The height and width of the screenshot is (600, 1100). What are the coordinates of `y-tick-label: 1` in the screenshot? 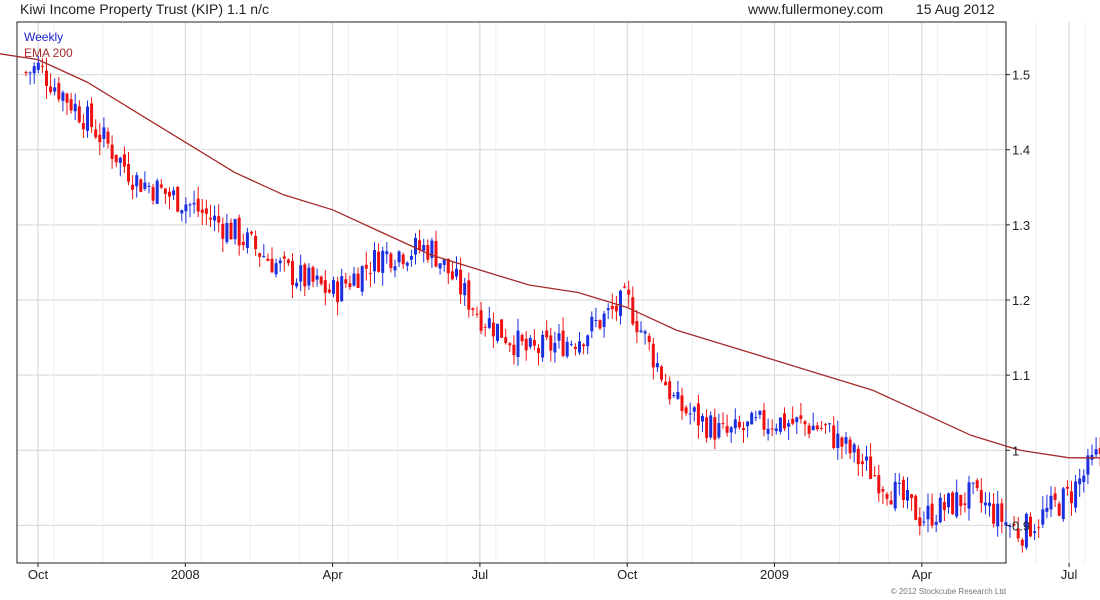 It's located at (1015, 450).